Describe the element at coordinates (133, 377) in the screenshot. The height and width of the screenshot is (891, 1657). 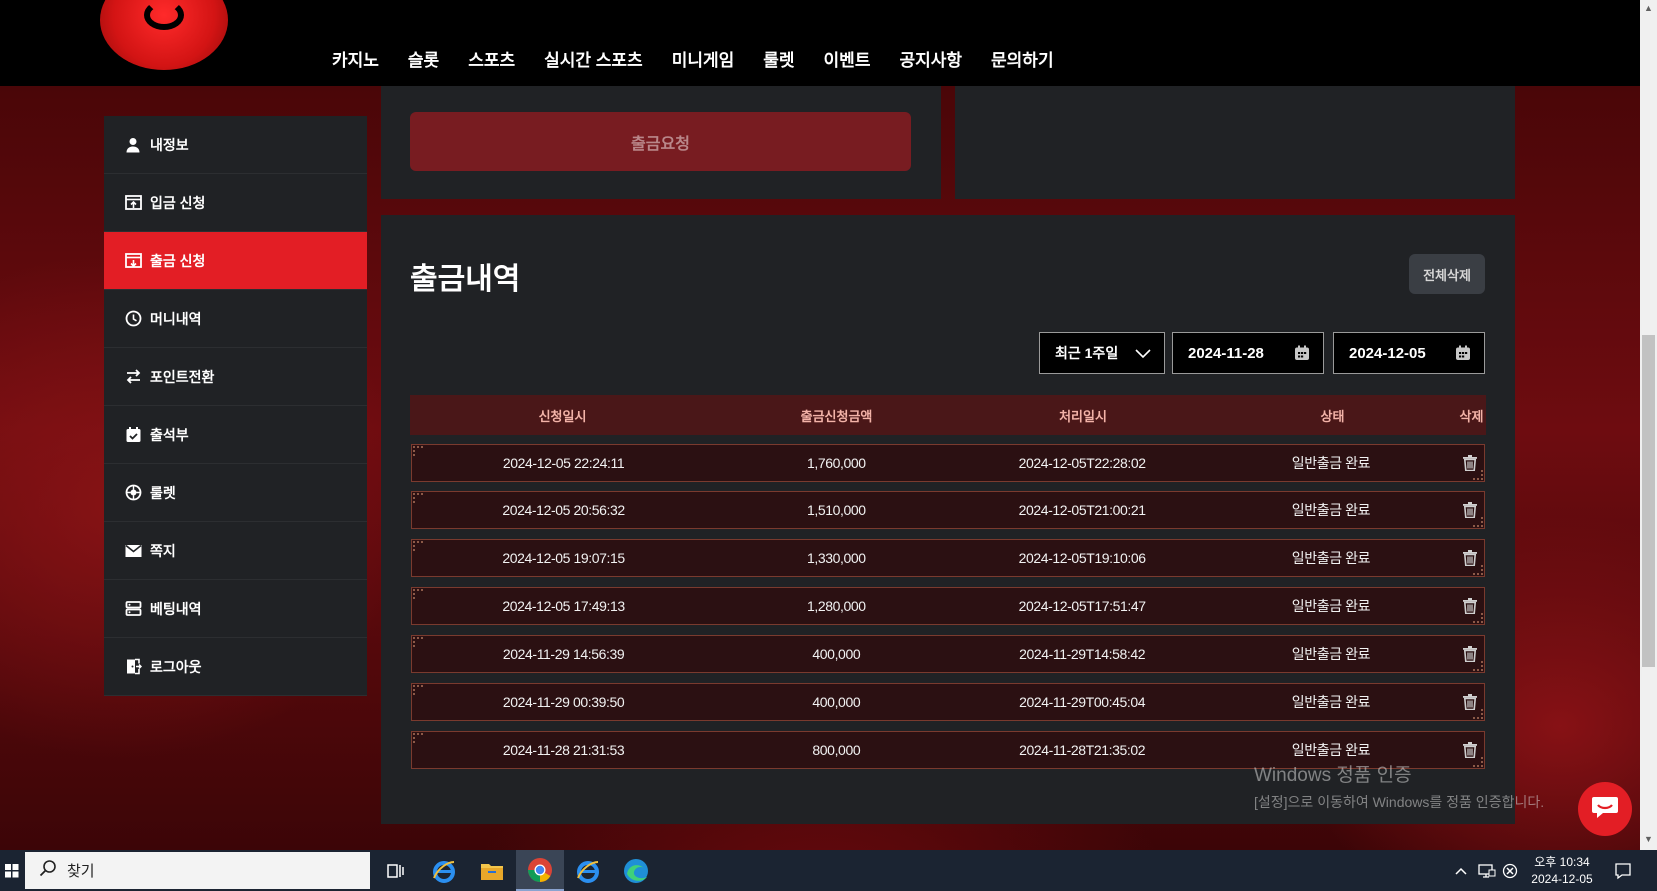
I see `exchange-icon` at that location.